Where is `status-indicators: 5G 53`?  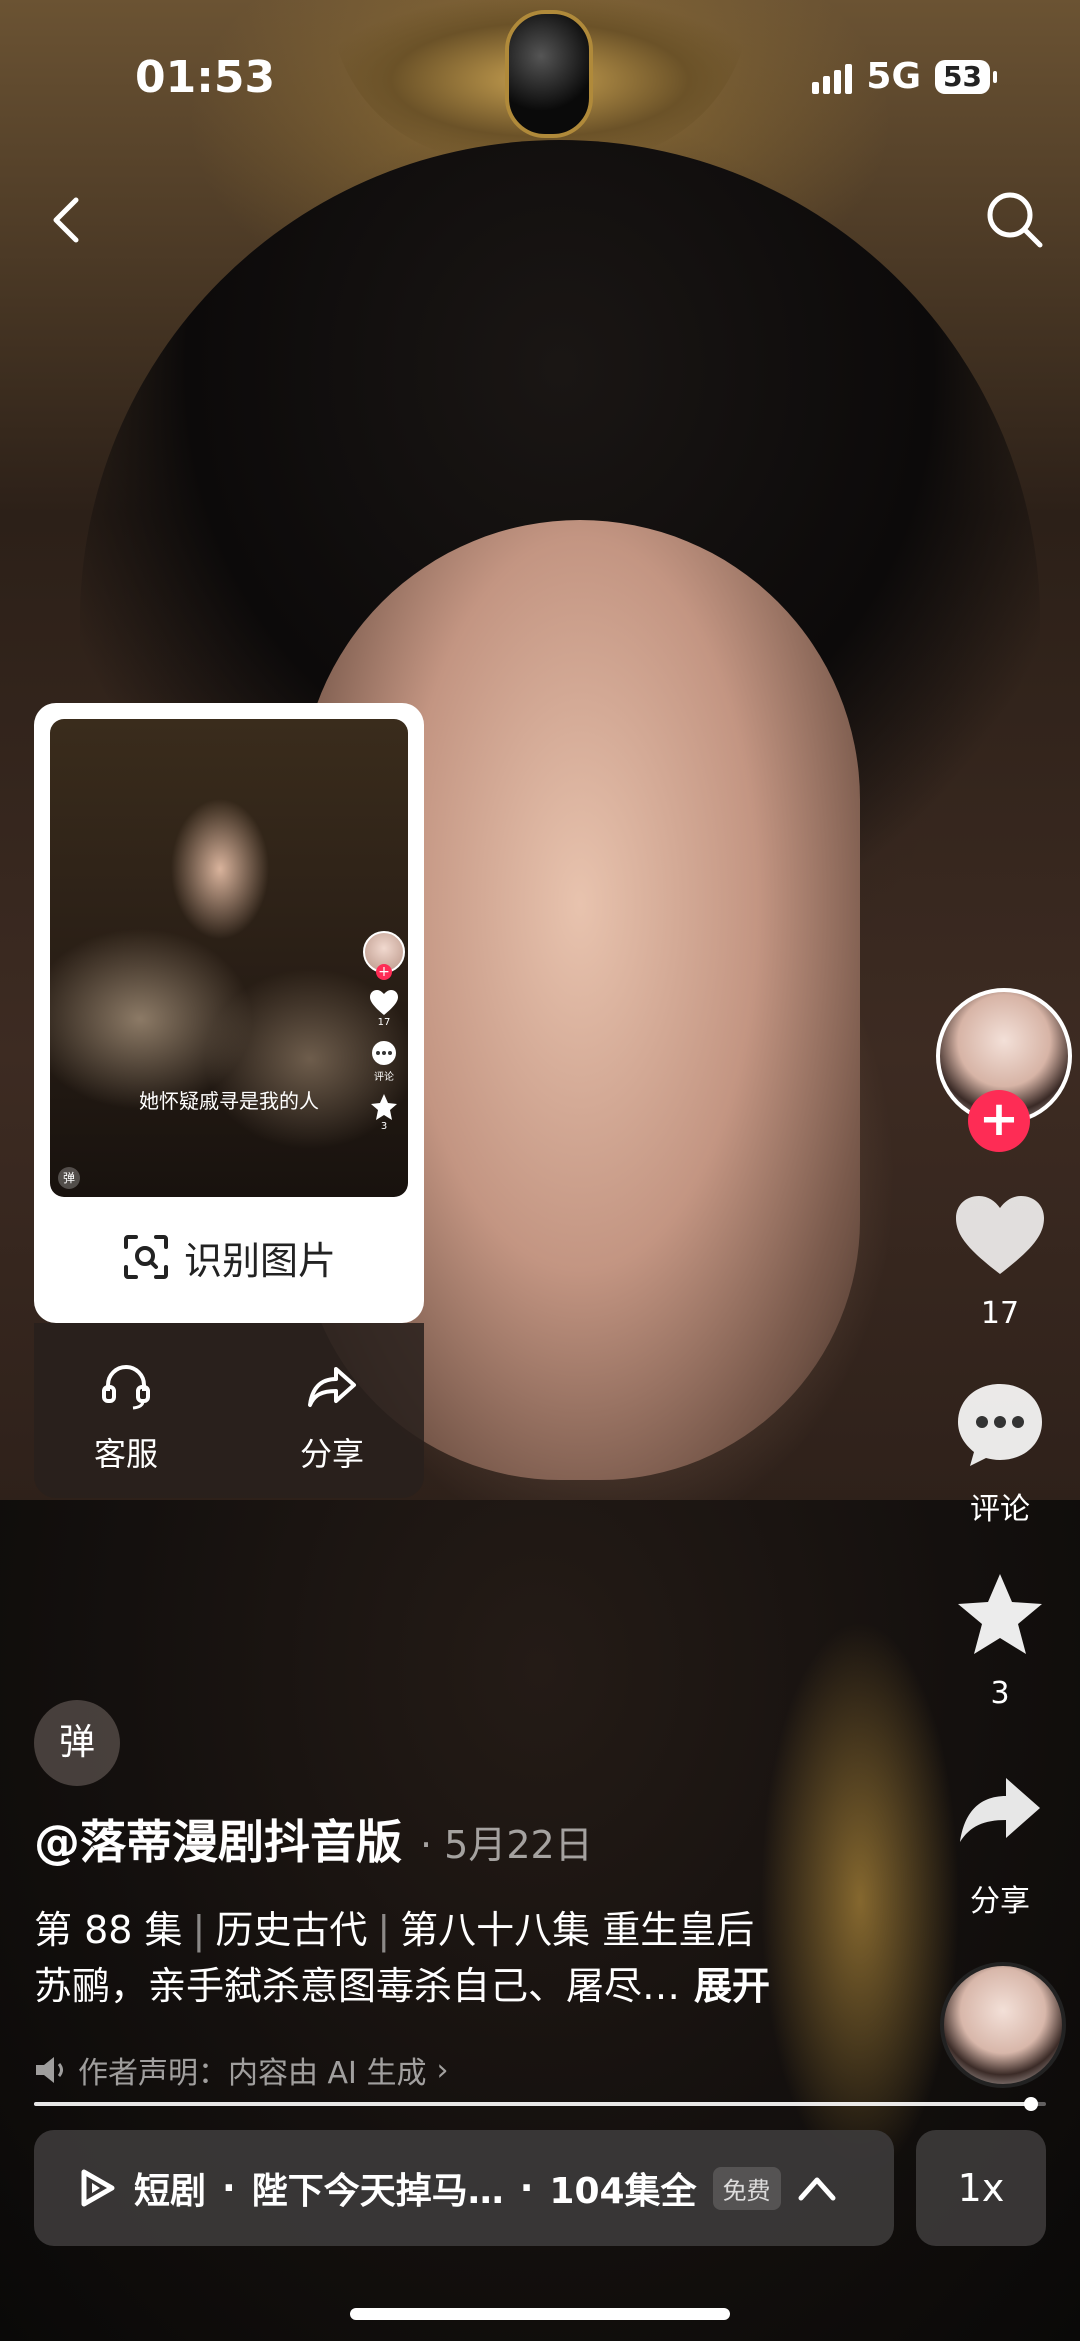 status-indicators: 5G 53 is located at coordinates (904, 76).